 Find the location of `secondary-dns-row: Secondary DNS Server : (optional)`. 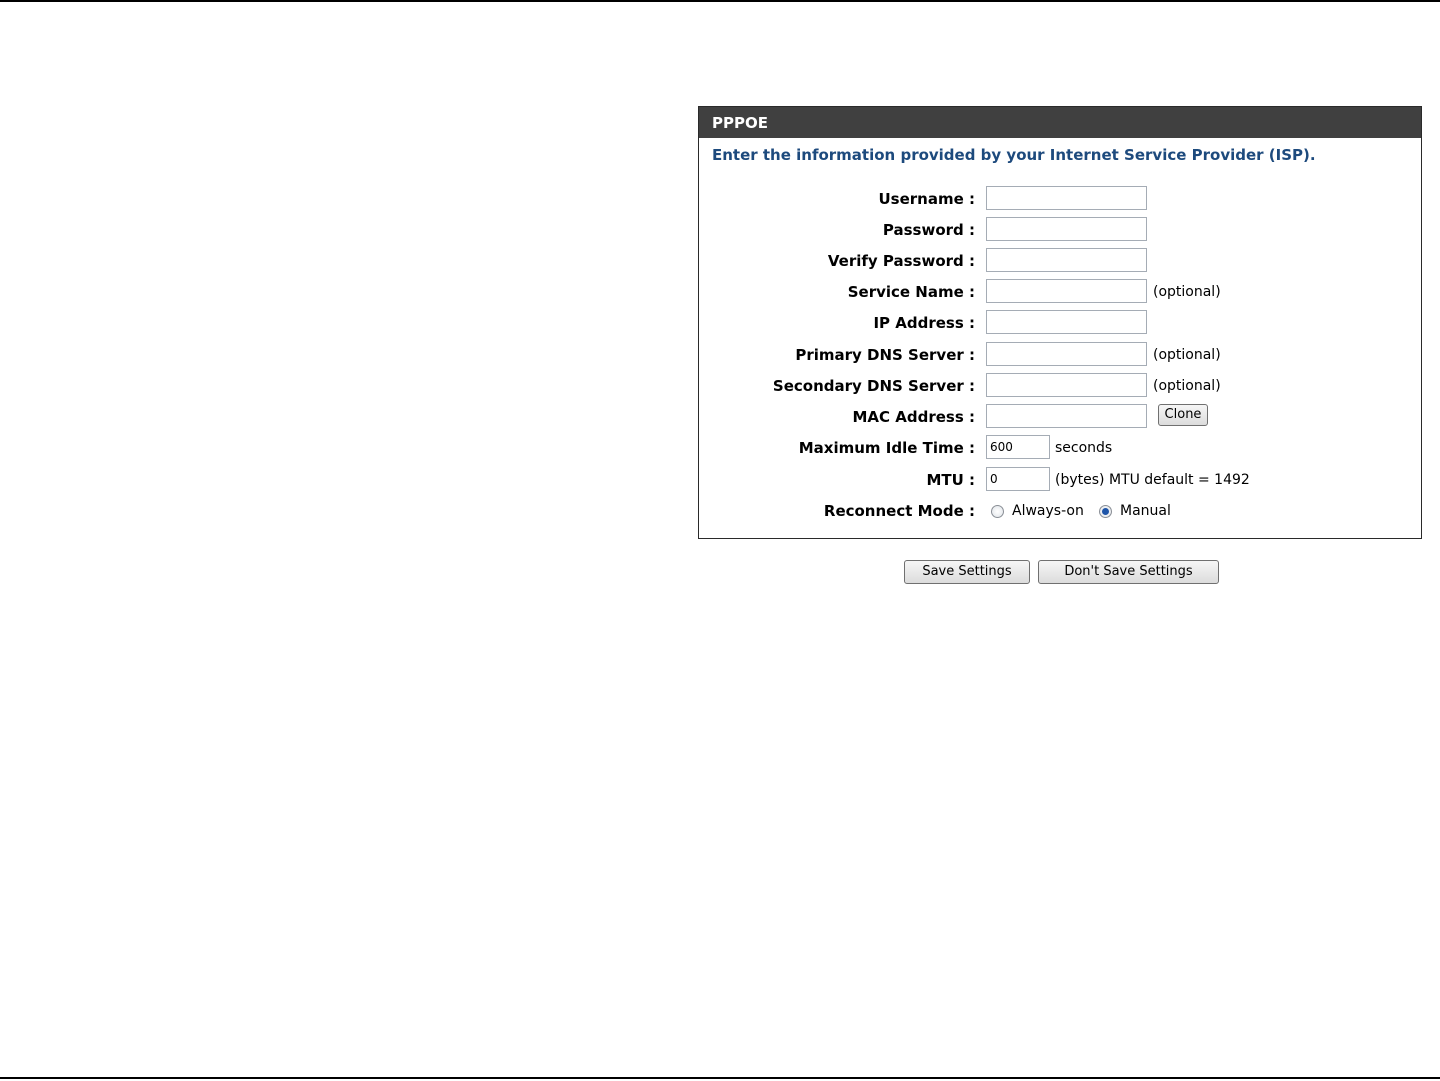

secondary-dns-row: Secondary DNS Server : (optional) is located at coordinates (1060, 386).